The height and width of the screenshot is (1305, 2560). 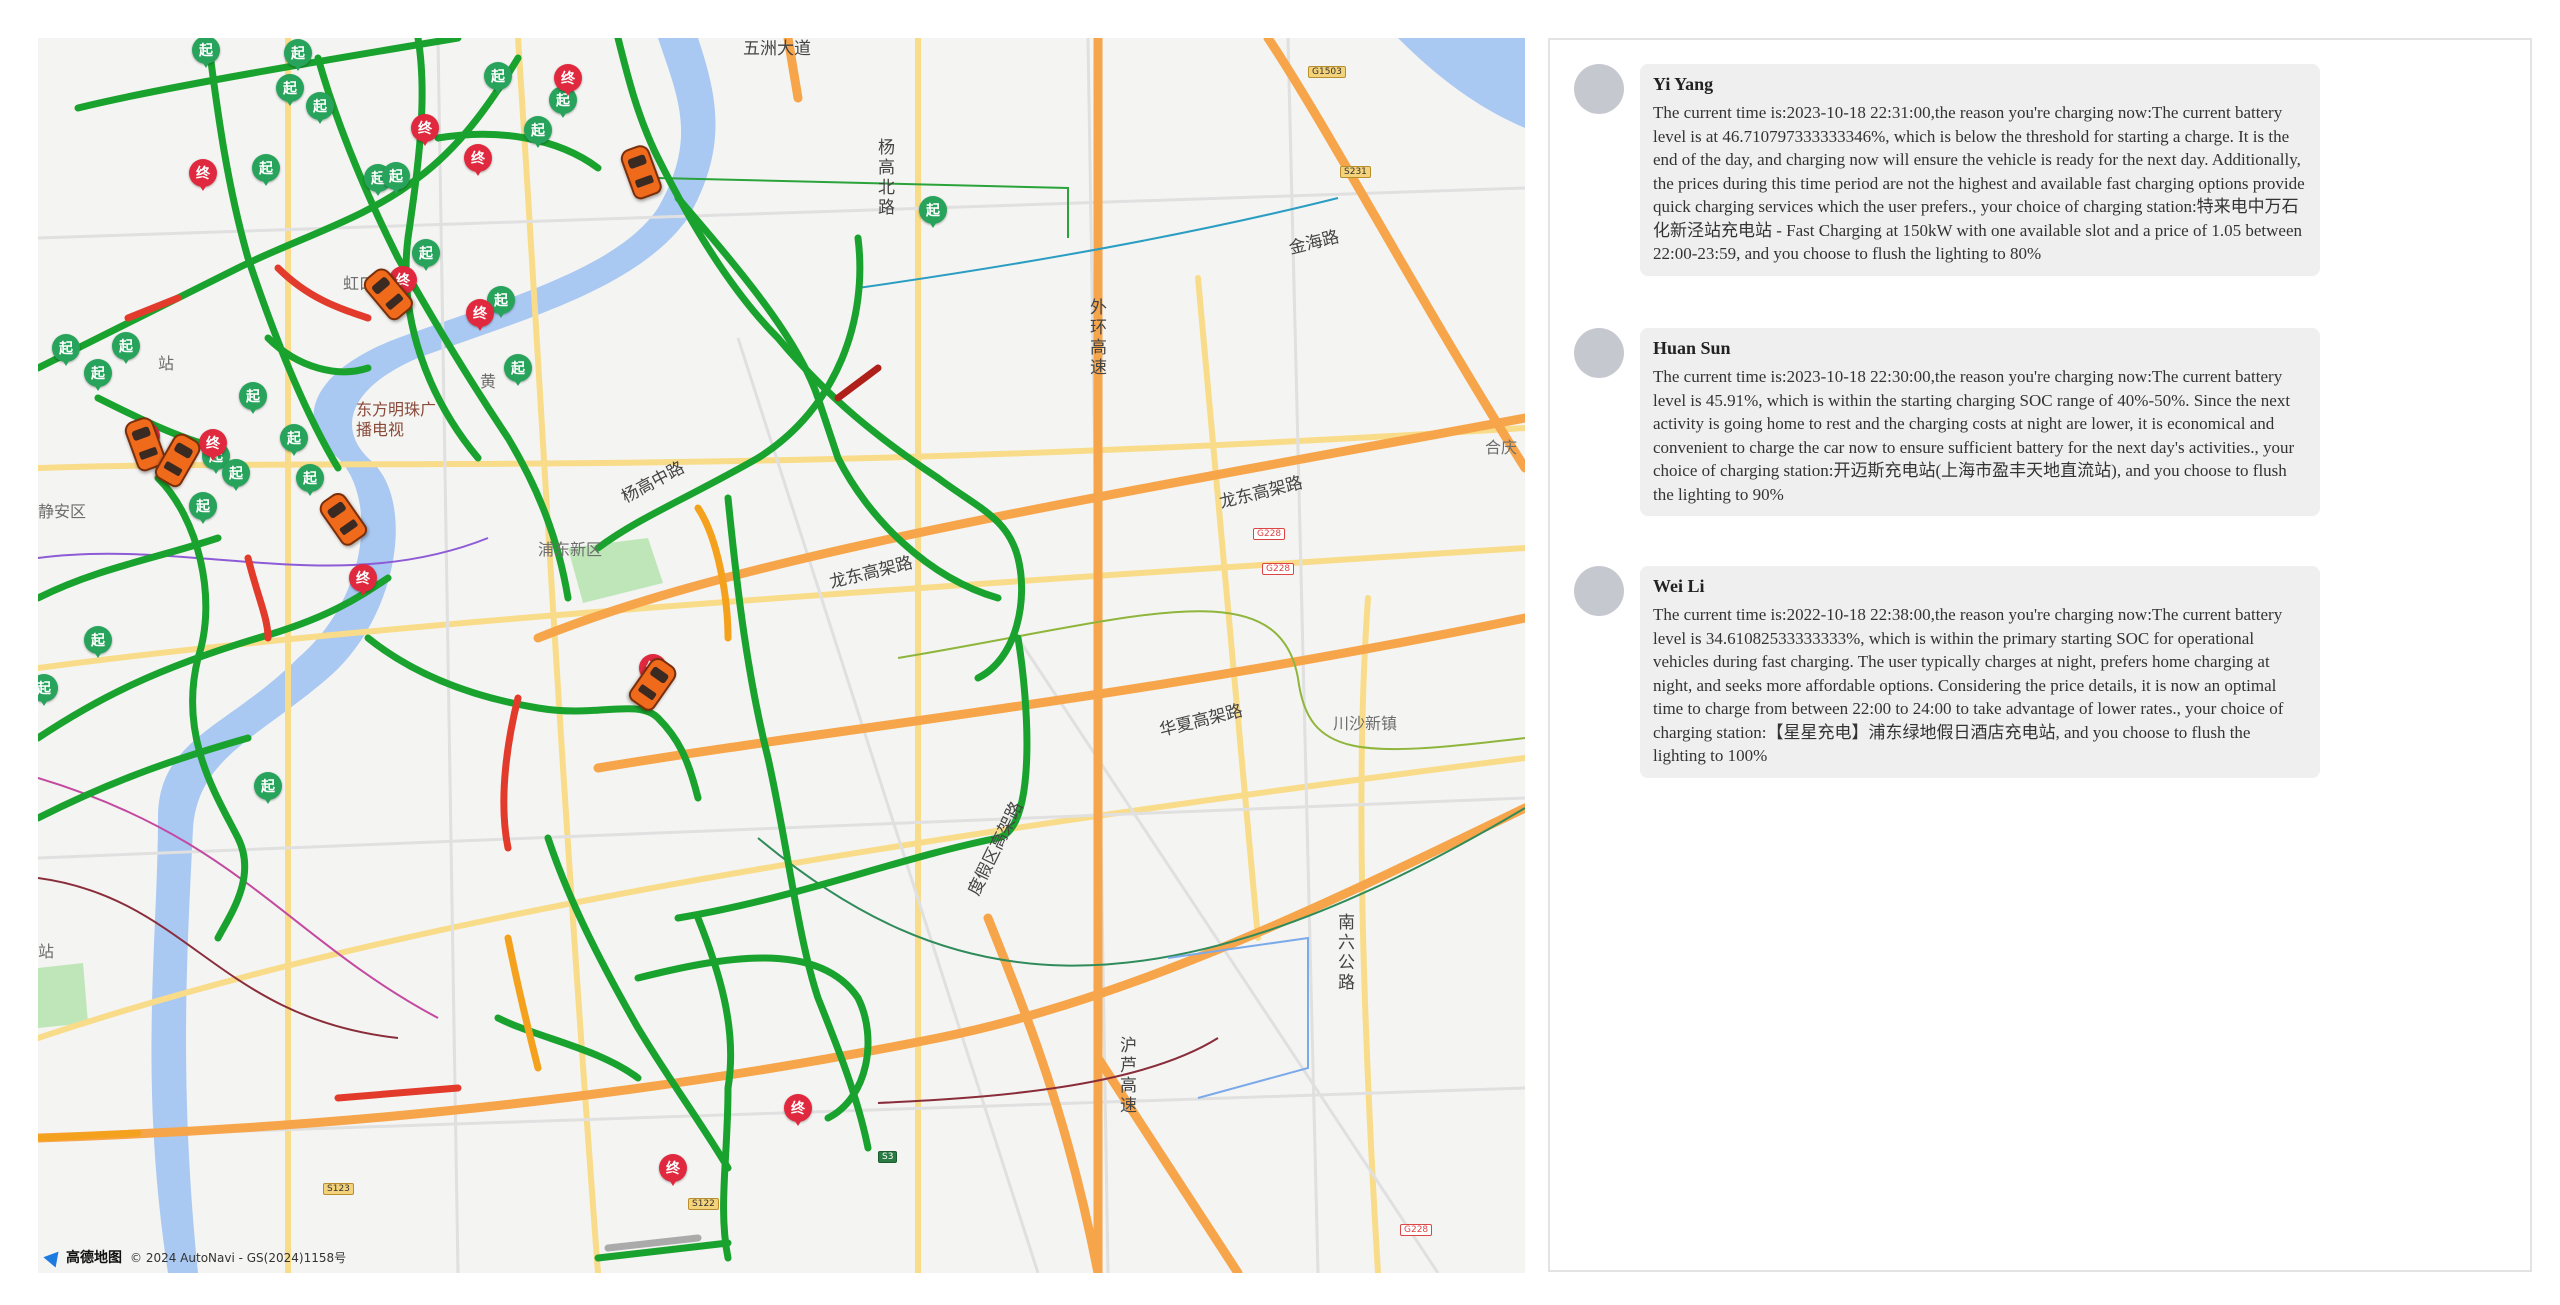 I want to click on sender-name: Wei Li, so click(x=1679, y=586).